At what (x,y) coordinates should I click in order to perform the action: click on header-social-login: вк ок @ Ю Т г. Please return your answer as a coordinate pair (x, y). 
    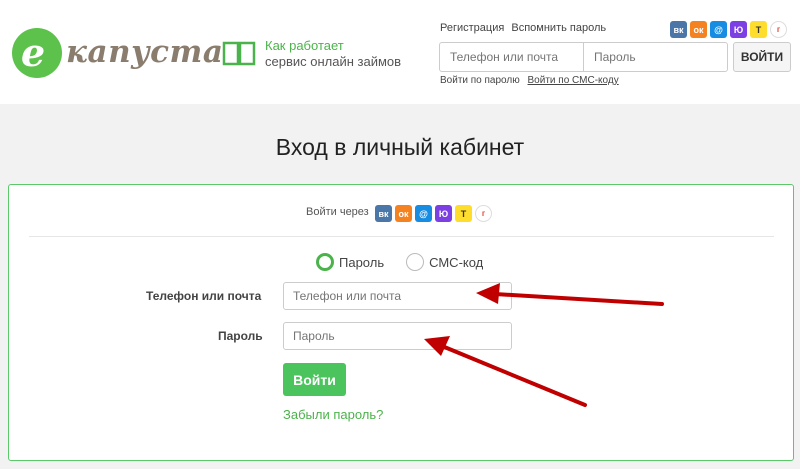
    Looking at the image, I should click on (728, 29).